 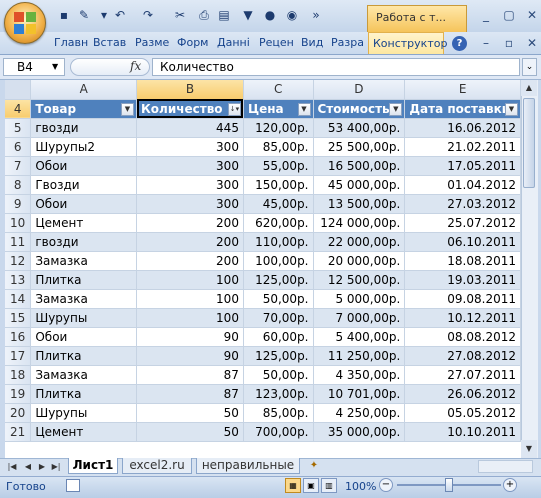 What do you see at coordinates (462, 299) in the screenshot?
I see `table-cell: 09.08.2011` at bounding box center [462, 299].